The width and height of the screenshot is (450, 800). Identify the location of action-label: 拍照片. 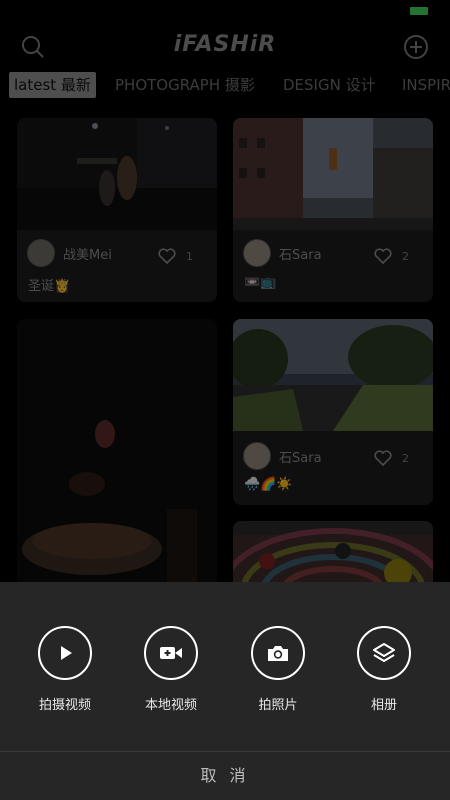
(278, 705).